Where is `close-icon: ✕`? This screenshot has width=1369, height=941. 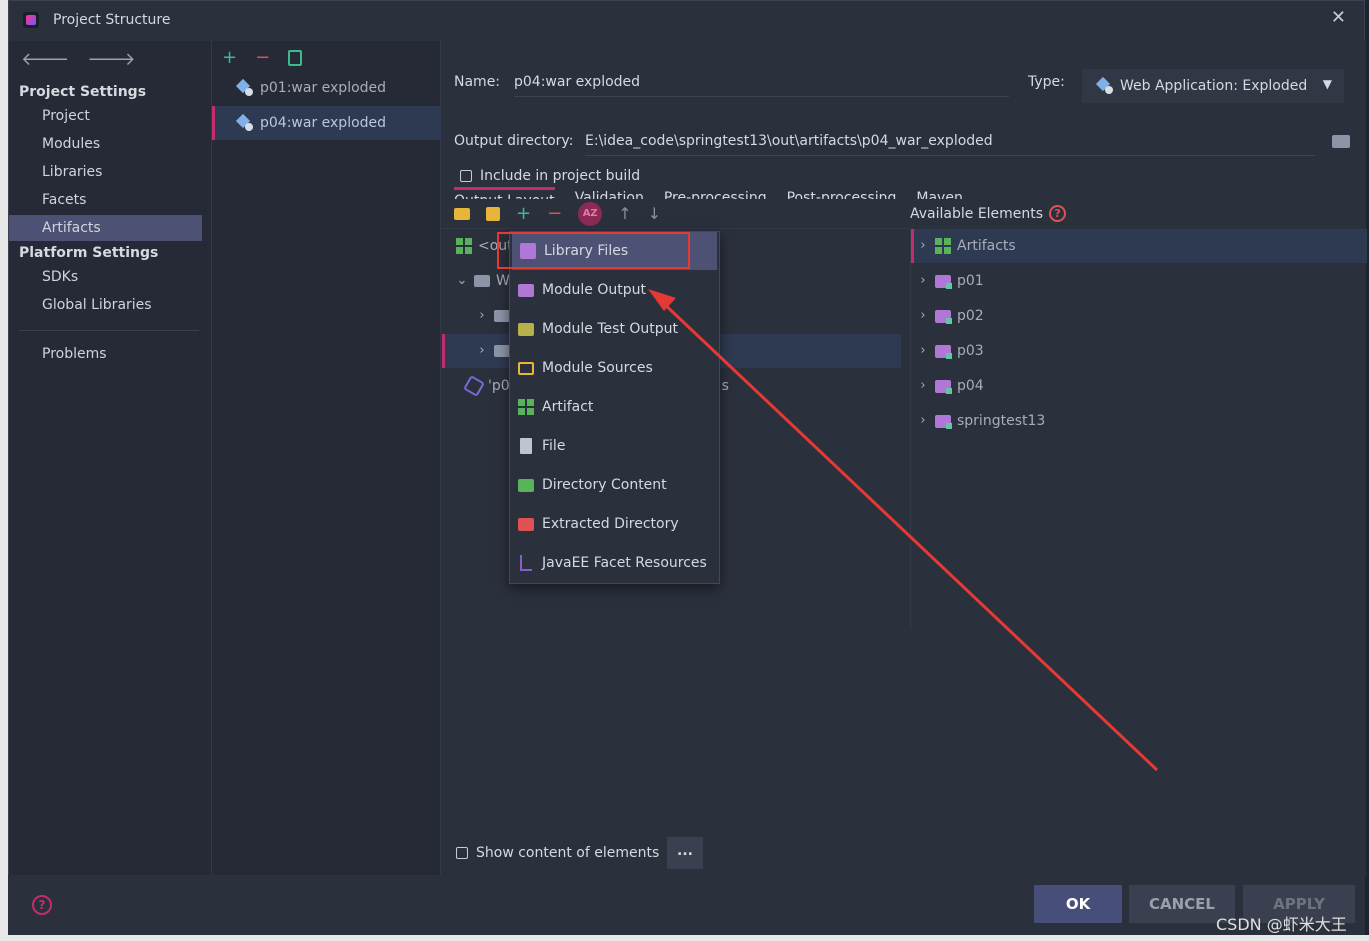
close-icon: ✕ is located at coordinates (1338, 17).